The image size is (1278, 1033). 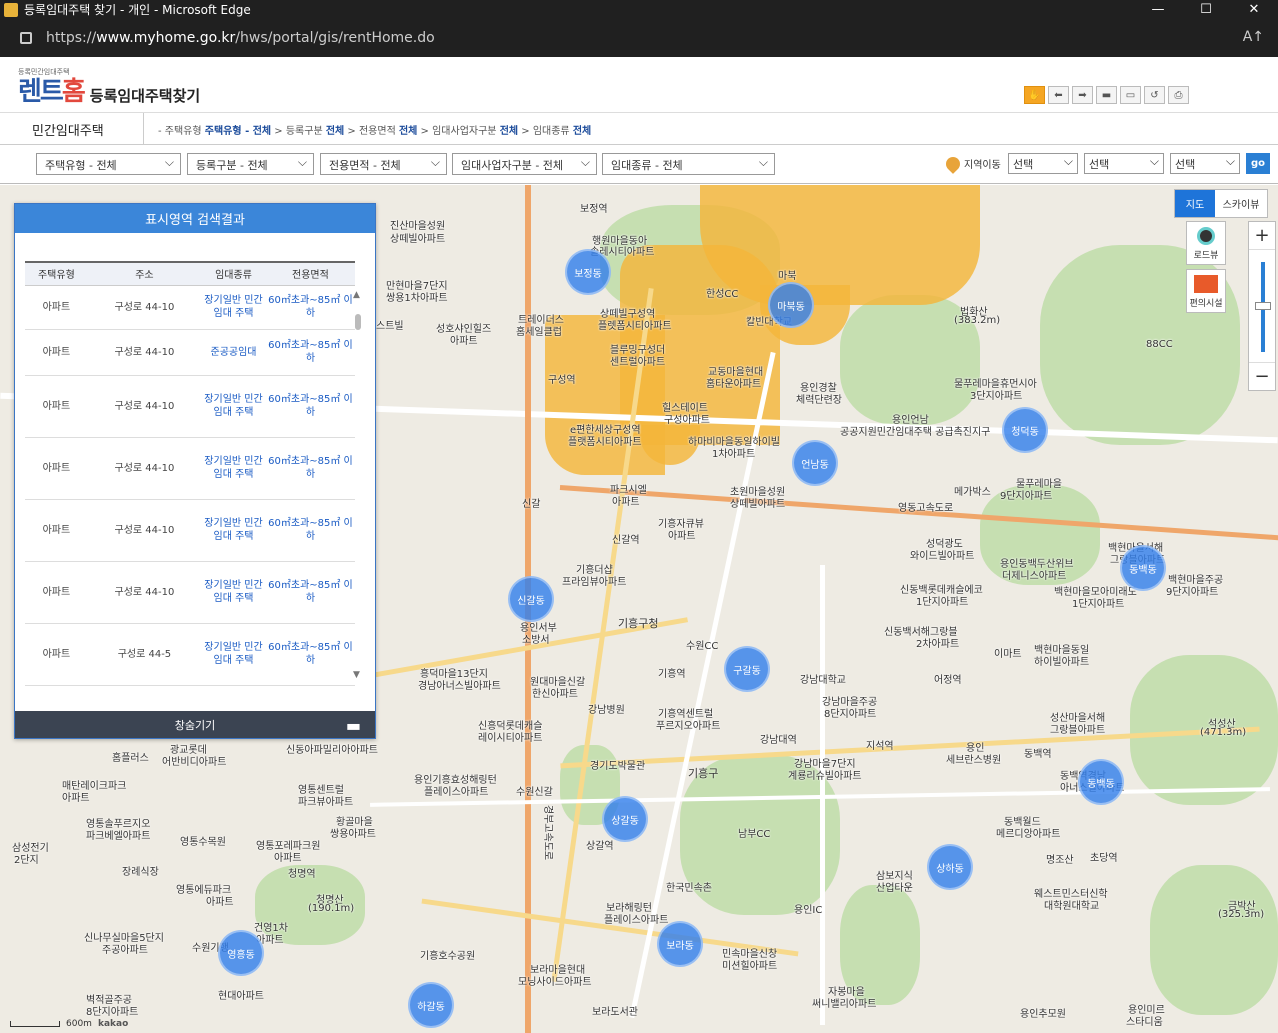 I want to click on map-label: 88CC, so click(x=1159, y=344).